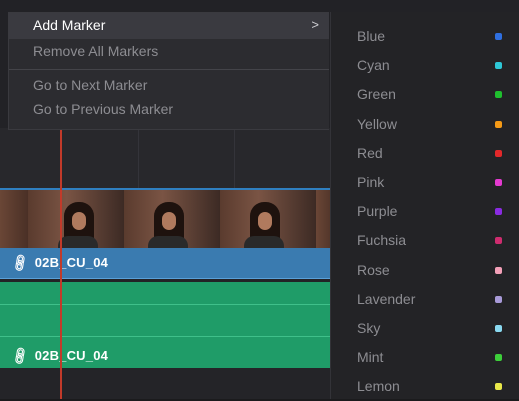  I want to click on video-clip: 🔗︎ 02B_CU_04, so click(165, 263).